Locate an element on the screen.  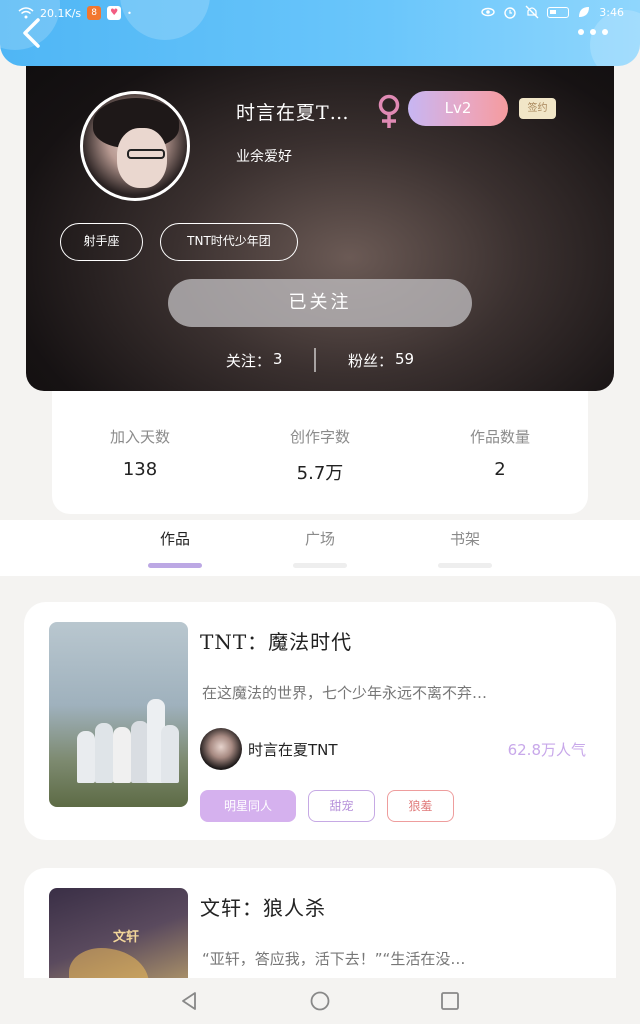
avatar-glasses is located at coordinates (146, 154).